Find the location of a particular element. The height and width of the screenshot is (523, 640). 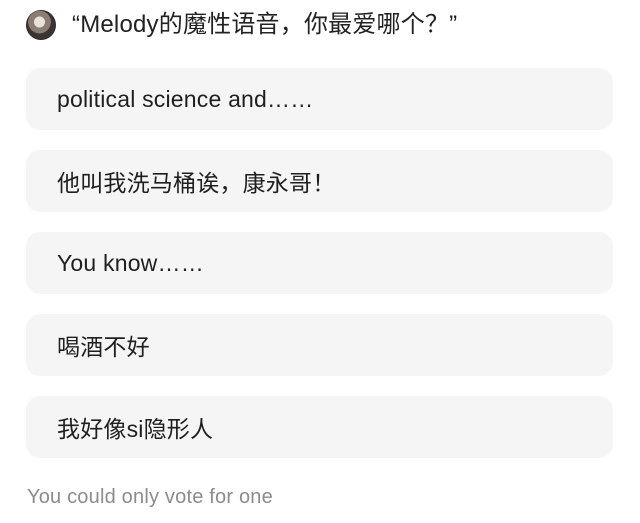

poll-option-2: 他叫我洗马桶诶，康永哥！ is located at coordinates (319, 181).